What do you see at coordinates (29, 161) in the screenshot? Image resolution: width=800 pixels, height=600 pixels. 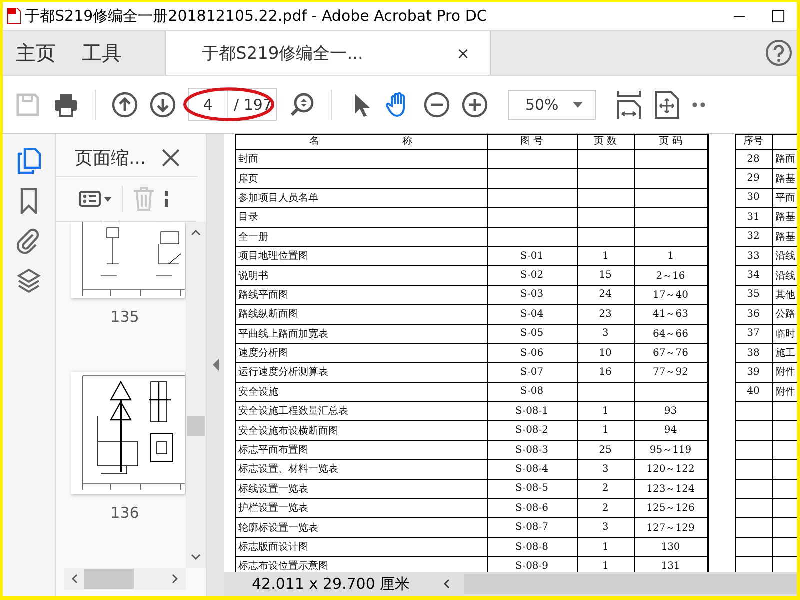 I see `pages-icon` at bounding box center [29, 161].